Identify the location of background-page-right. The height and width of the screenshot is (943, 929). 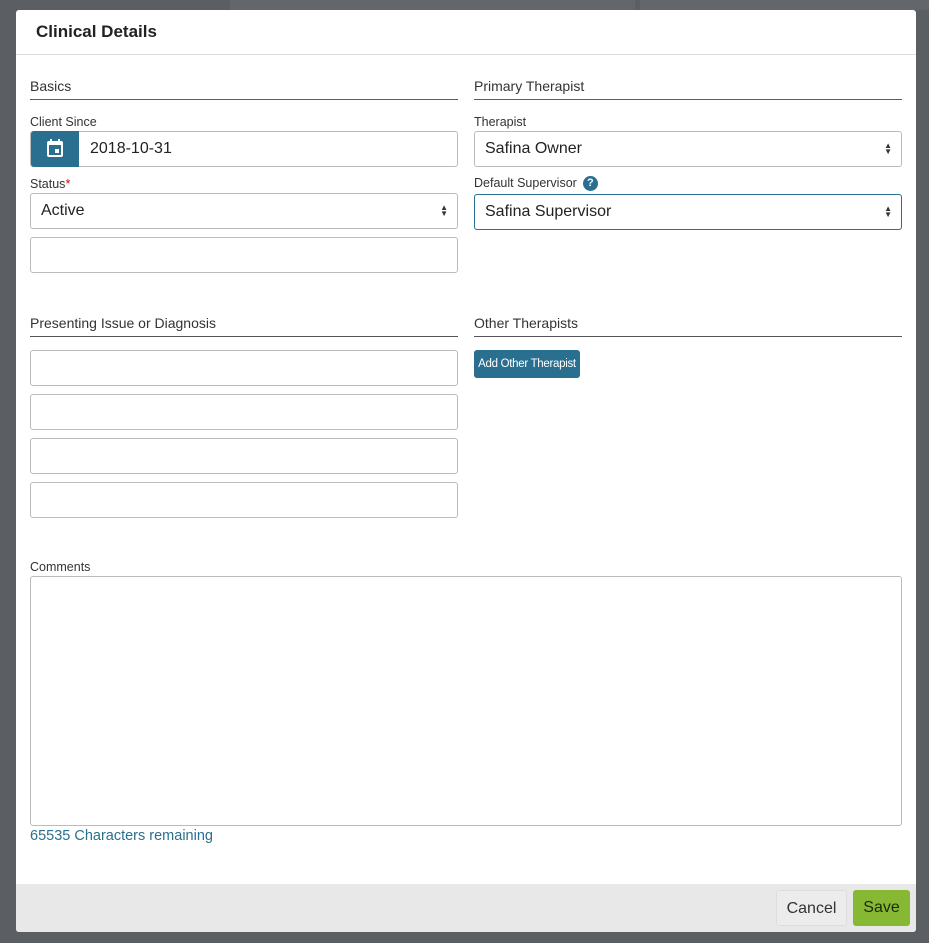
(784, 5).